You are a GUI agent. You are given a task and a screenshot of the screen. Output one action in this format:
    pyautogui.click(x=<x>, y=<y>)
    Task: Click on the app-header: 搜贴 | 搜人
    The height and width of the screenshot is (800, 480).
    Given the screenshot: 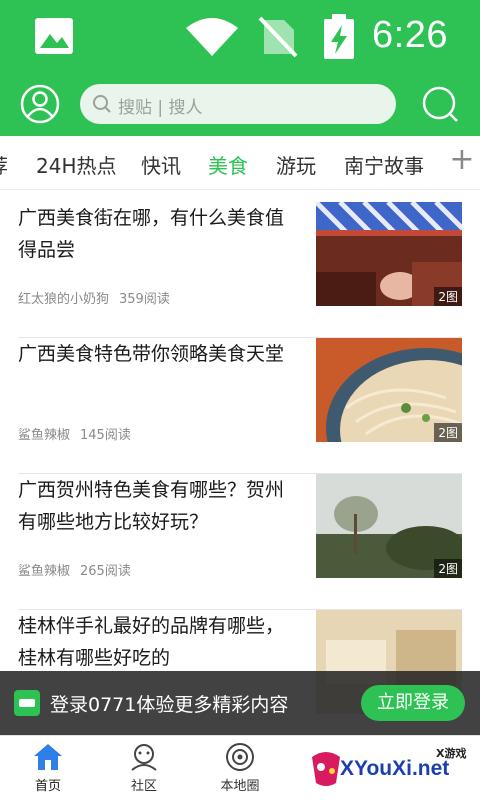 What is the action you would take?
    pyautogui.click(x=240, y=104)
    